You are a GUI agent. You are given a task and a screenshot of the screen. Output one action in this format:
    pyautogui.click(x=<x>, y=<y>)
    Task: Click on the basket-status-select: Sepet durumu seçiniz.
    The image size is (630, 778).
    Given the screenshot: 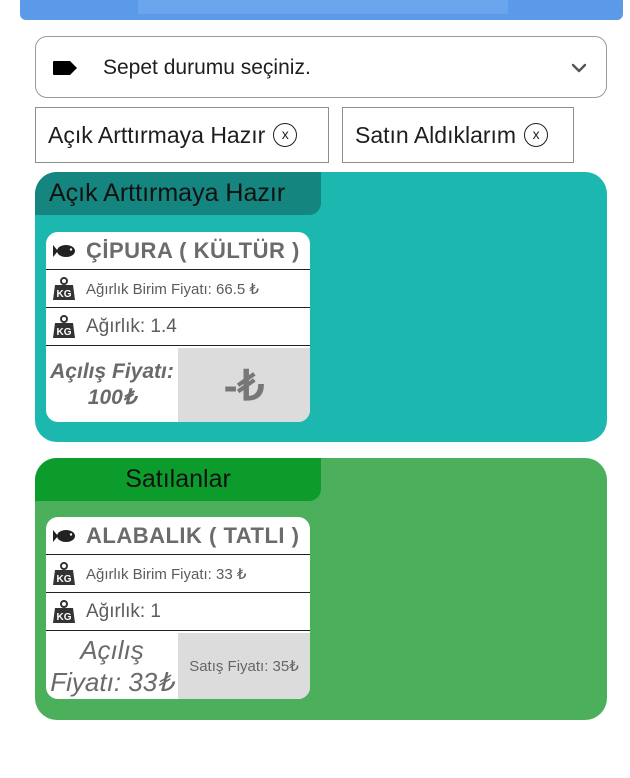 What is the action you would take?
    pyautogui.click(x=321, y=67)
    